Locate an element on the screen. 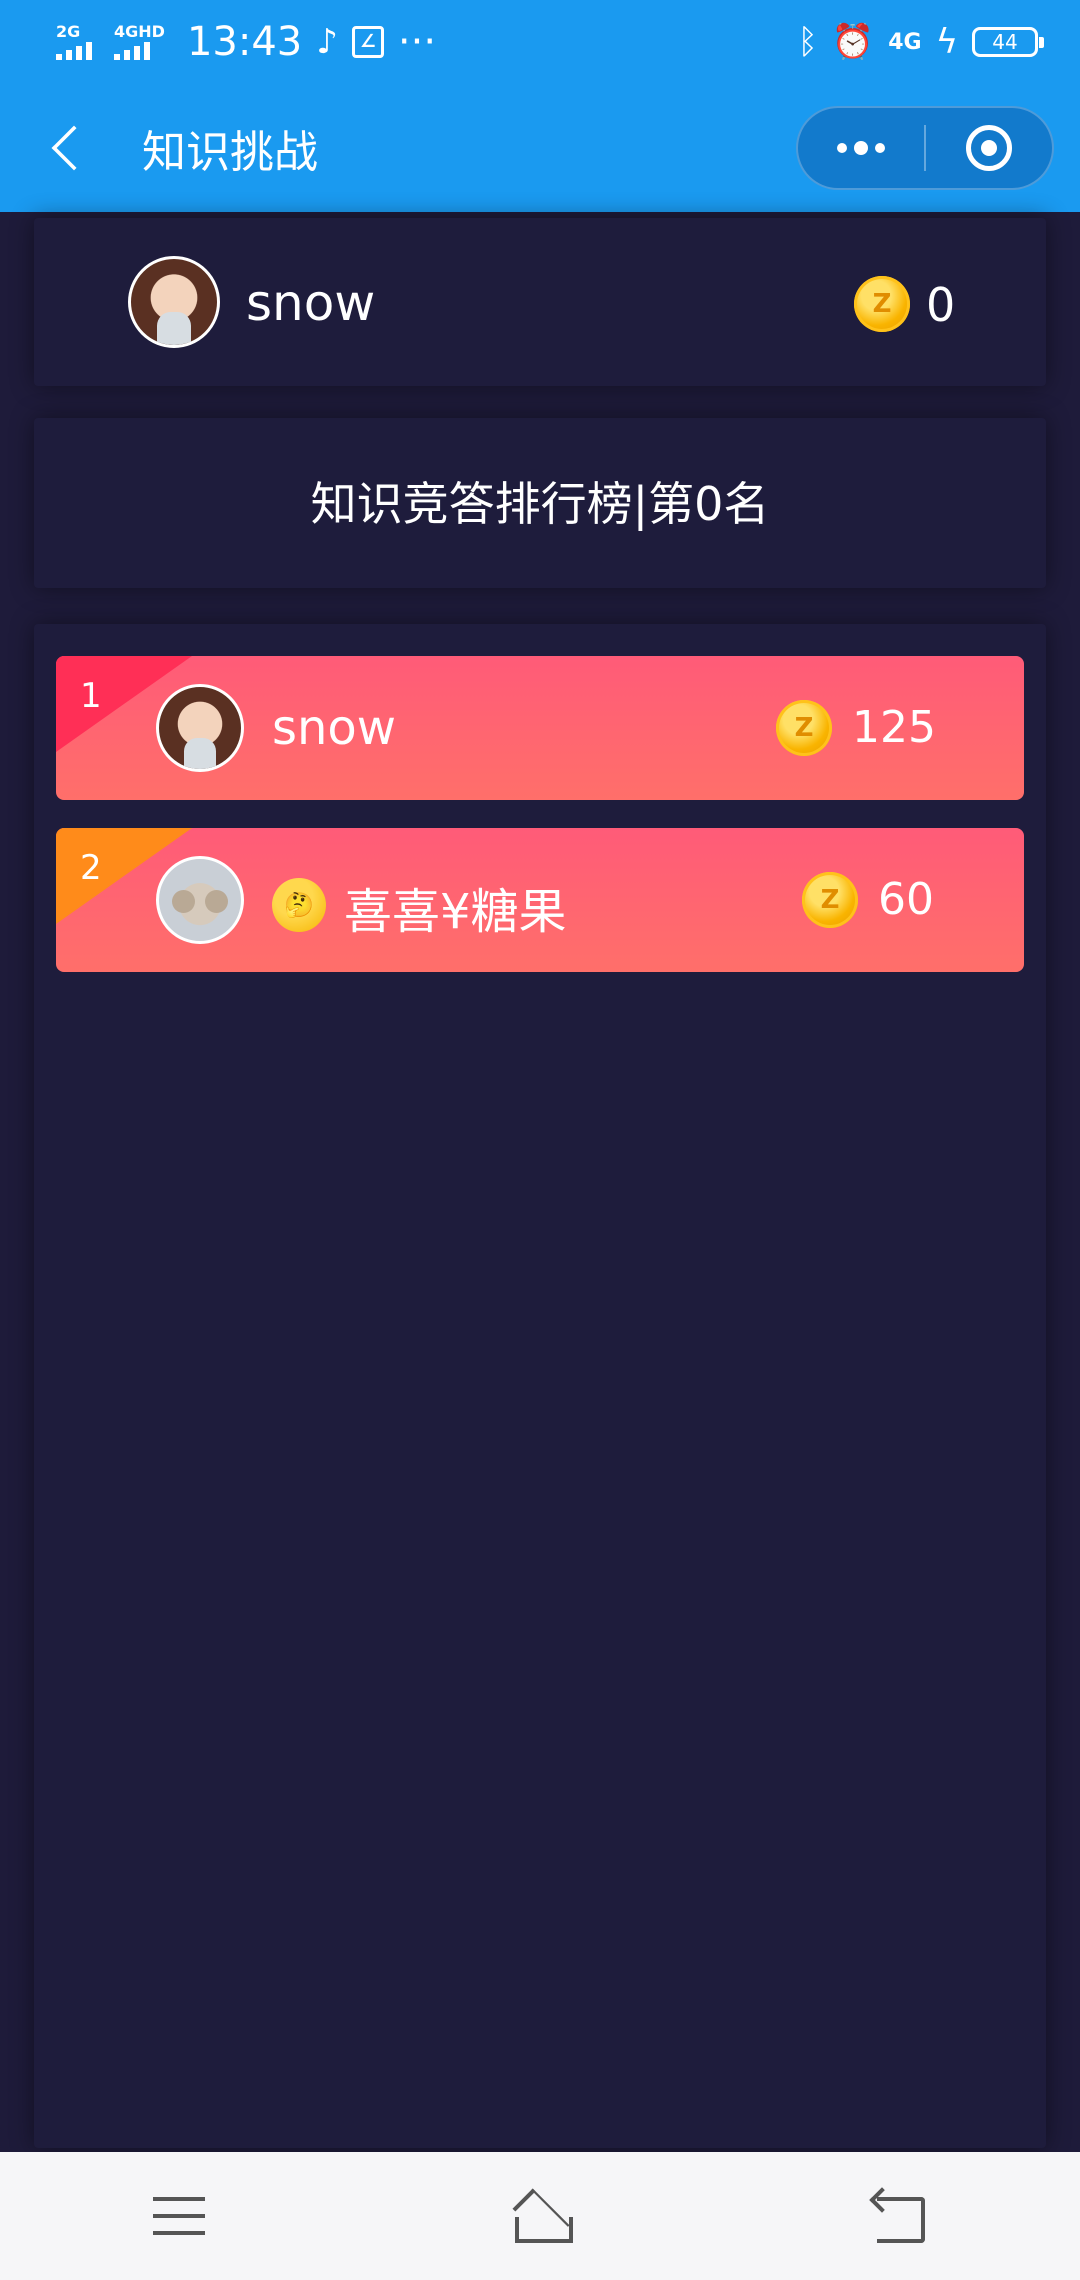 The image size is (1080, 2280). close-mini-program-button is located at coordinates (989, 148).